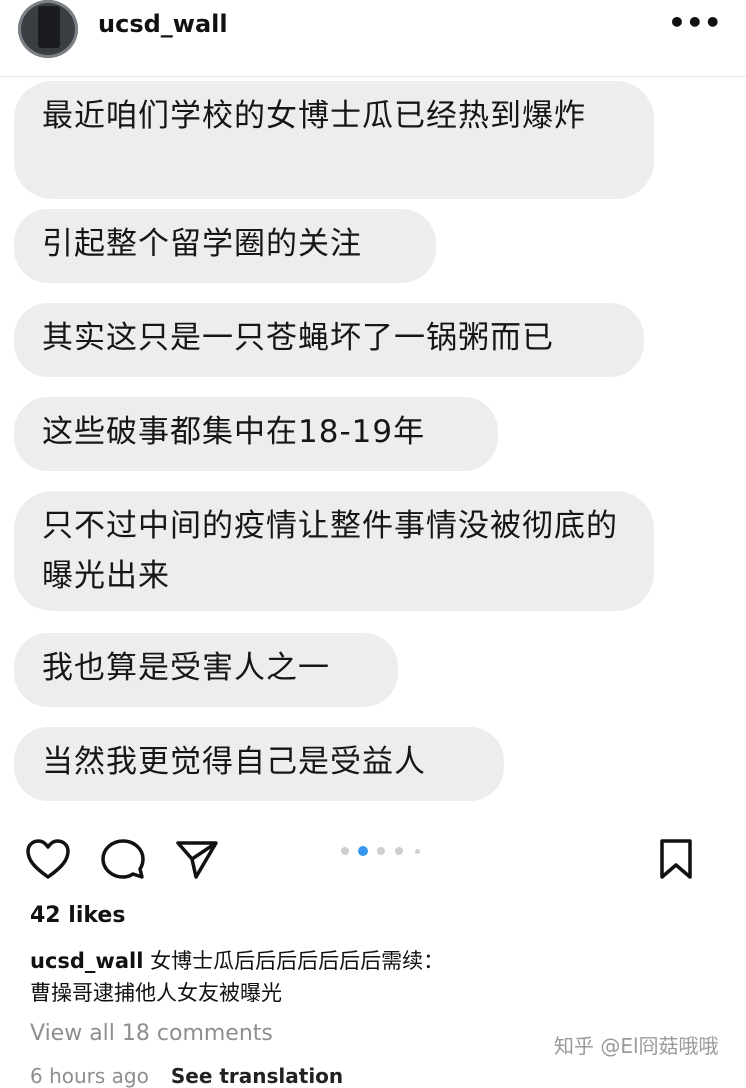  I want to click on caption-text-line2: 曹操哥逮捕他人女友被曝光, so click(156, 993).